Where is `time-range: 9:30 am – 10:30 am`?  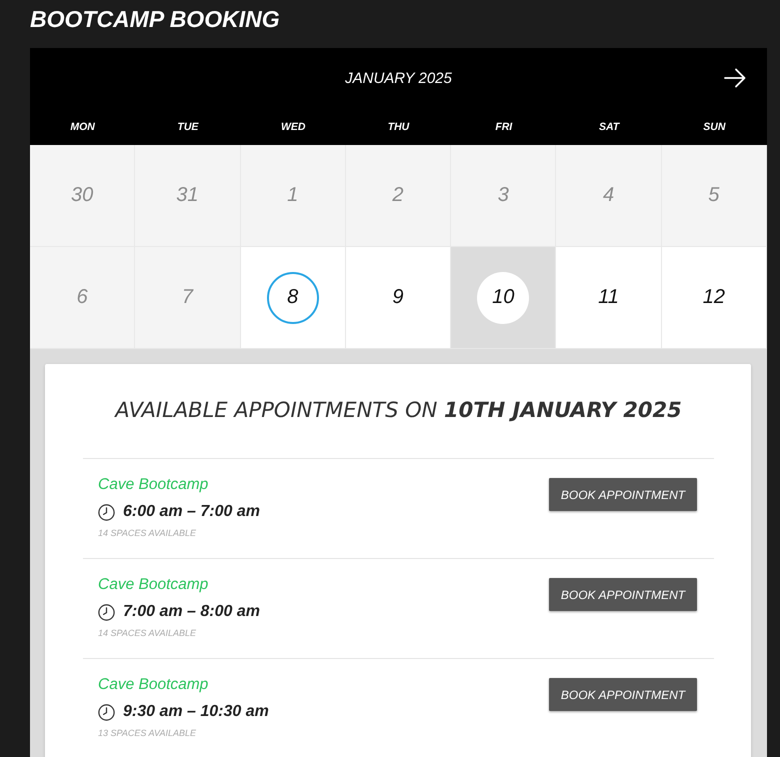
time-range: 9:30 am – 10:30 am is located at coordinates (196, 712).